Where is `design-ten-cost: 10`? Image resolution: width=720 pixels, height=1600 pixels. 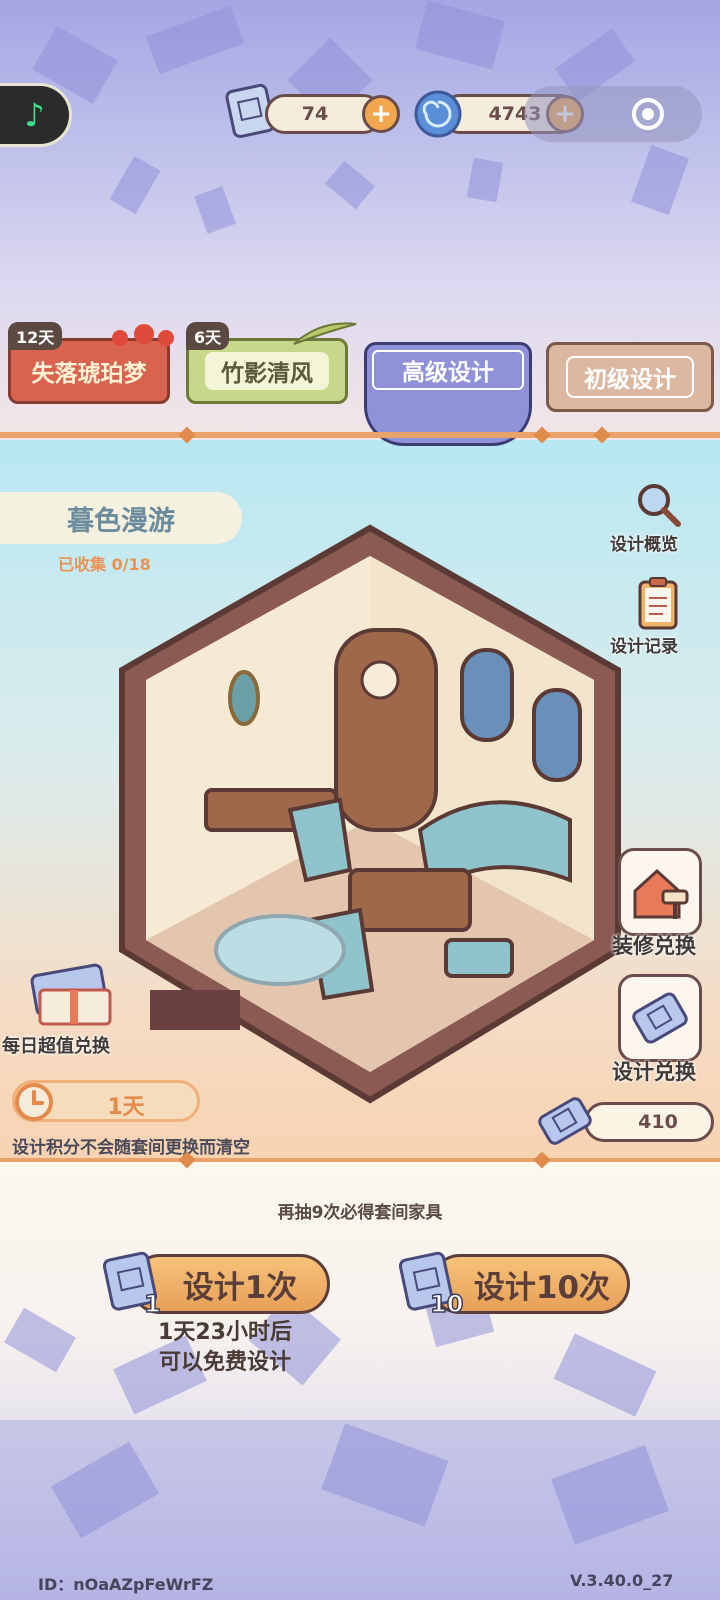 design-ten-cost: 10 is located at coordinates (446, 1304).